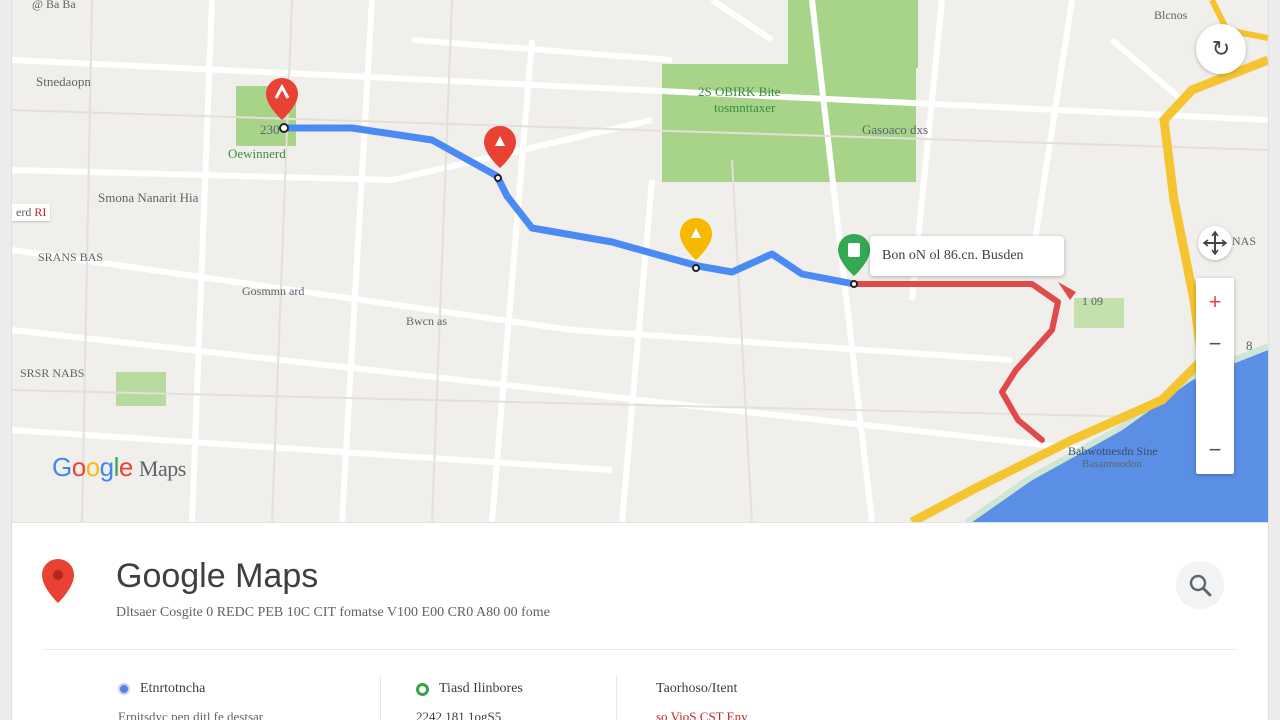 This screenshot has height=720, width=1280. I want to click on shore-label: Basannoodon, so click(1112, 464).